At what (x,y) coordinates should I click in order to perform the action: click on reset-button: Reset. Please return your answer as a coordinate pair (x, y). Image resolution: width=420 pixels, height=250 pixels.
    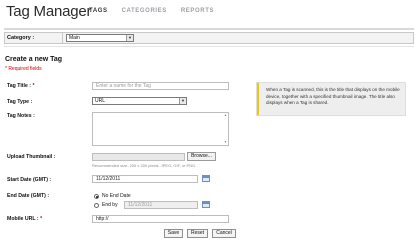
    Looking at the image, I should click on (197, 233).